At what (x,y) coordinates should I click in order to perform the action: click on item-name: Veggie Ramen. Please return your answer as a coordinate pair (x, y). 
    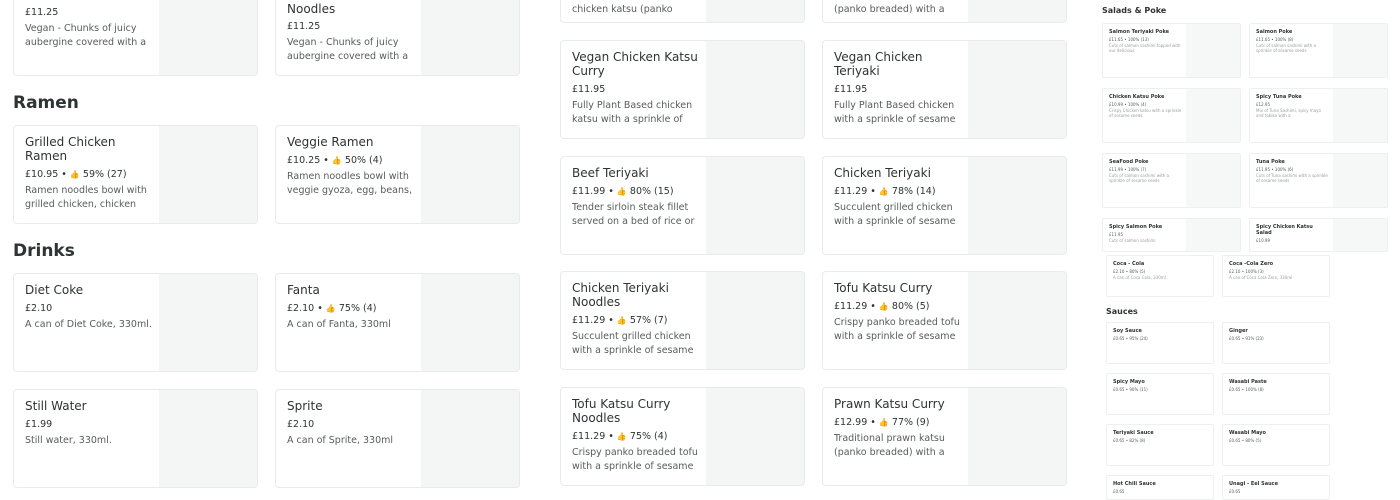
    Looking at the image, I should click on (330, 142).